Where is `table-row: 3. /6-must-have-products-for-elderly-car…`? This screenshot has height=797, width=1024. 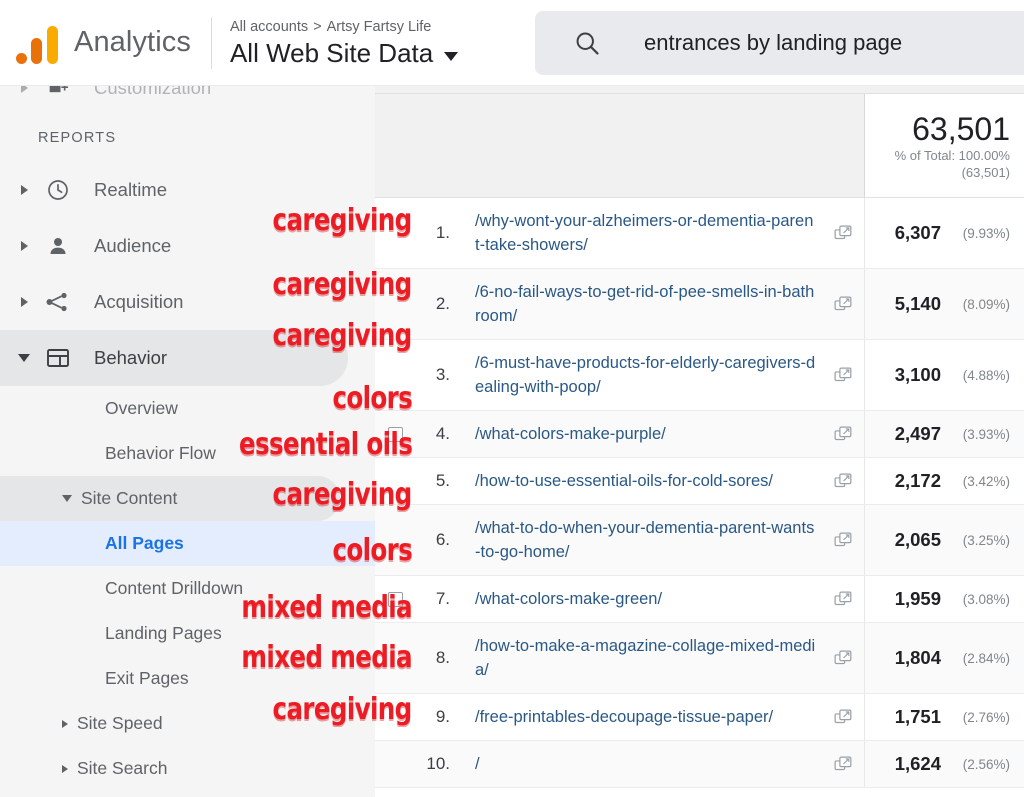 table-row: 3. /6-must-have-products-for-elderly-car… is located at coordinates (699, 375).